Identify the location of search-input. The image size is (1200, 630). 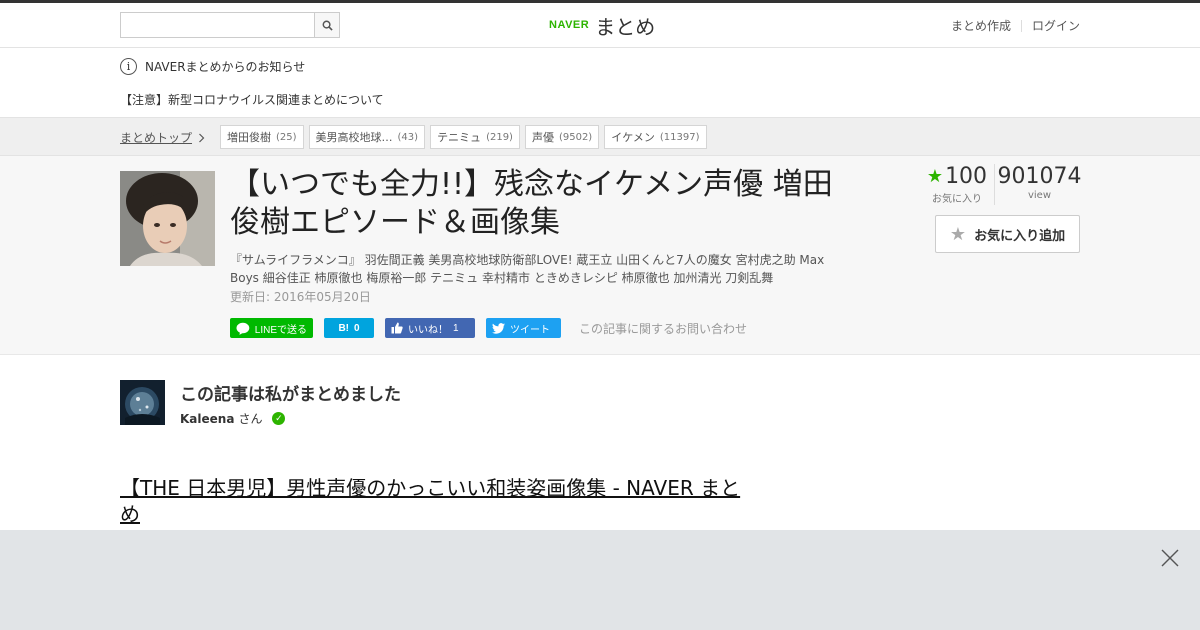
(218, 25).